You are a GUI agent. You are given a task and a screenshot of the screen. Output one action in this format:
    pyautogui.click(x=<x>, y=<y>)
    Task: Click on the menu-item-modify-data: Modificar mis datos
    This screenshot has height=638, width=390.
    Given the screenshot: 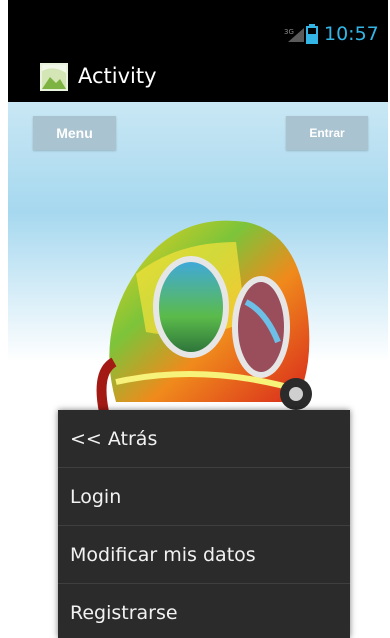 What is the action you would take?
    pyautogui.click(x=204, y=555)
    